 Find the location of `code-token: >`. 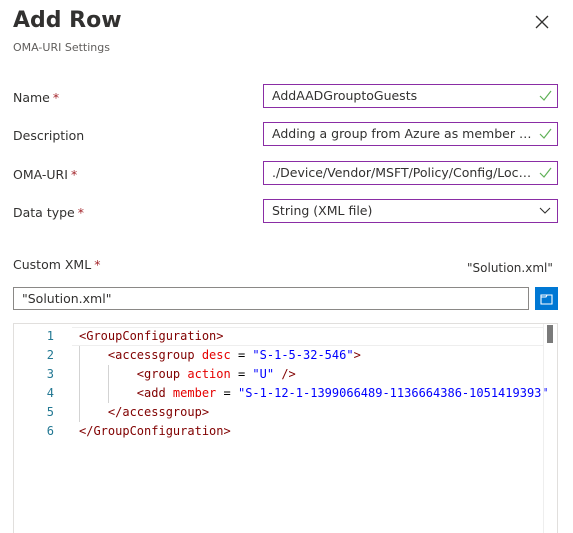

code-token: > is located at coordinates (357, 355).